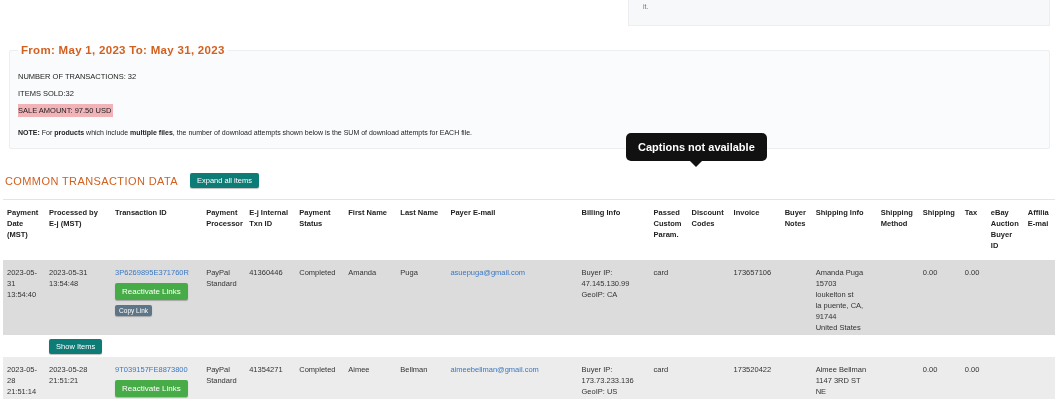 The height and width of the screenshot is (417, 1055). Describe the element at coordinates (91, 180) in the screenshot. I see `section-title: COMMON TRANSACTION DATA` at that location.